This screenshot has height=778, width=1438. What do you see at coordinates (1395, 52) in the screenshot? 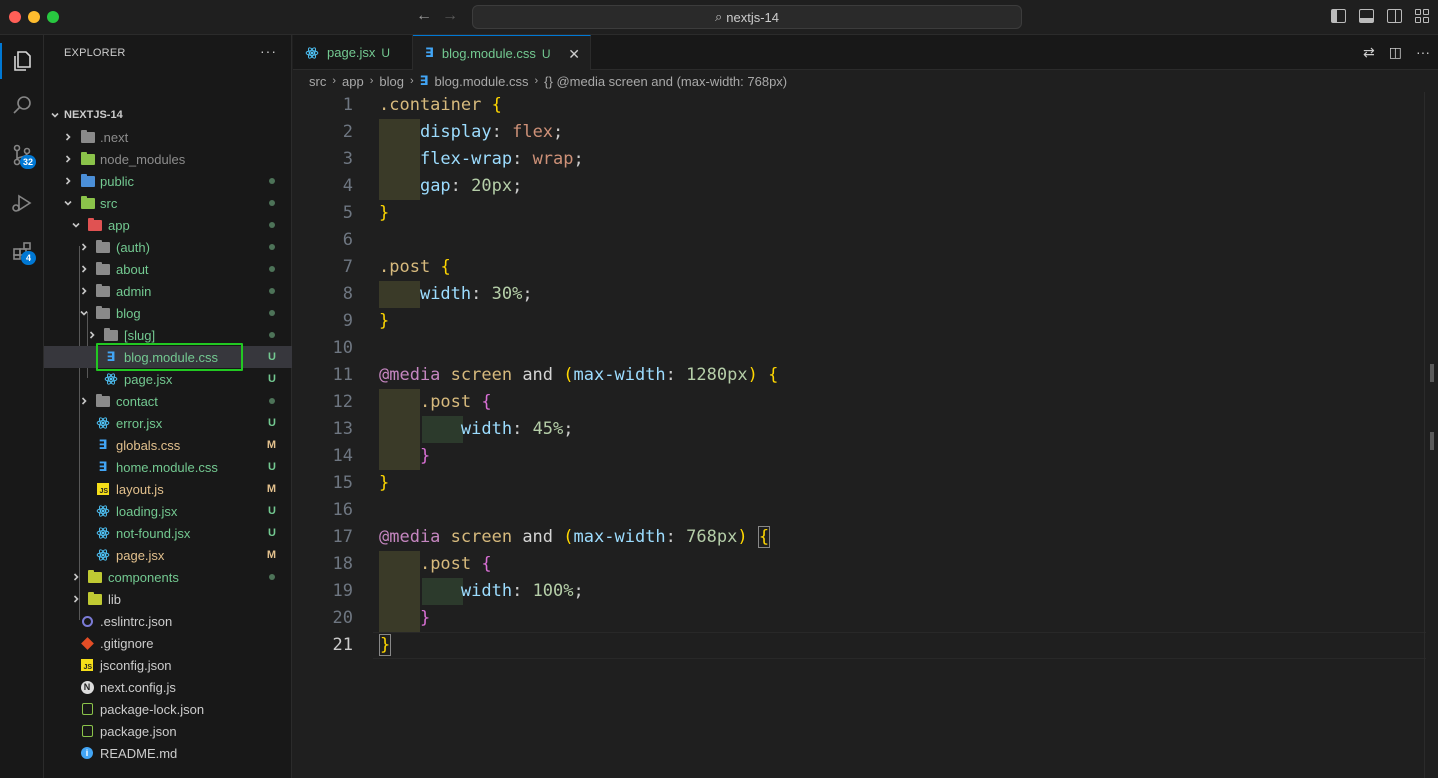
I see `split-editor-icon: ◫` at bounding box center [1395, 52].